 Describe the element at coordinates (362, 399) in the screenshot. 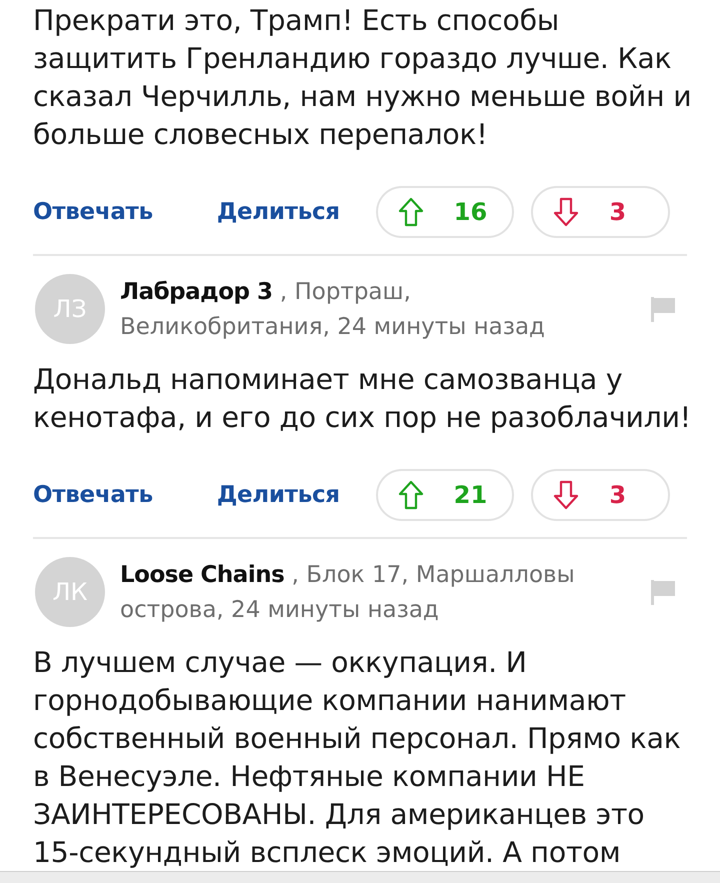

I see `comment-text: Дональд напоминает мне самозванца у кенотафа, и его до сих пор не разоблачили!` at that location.